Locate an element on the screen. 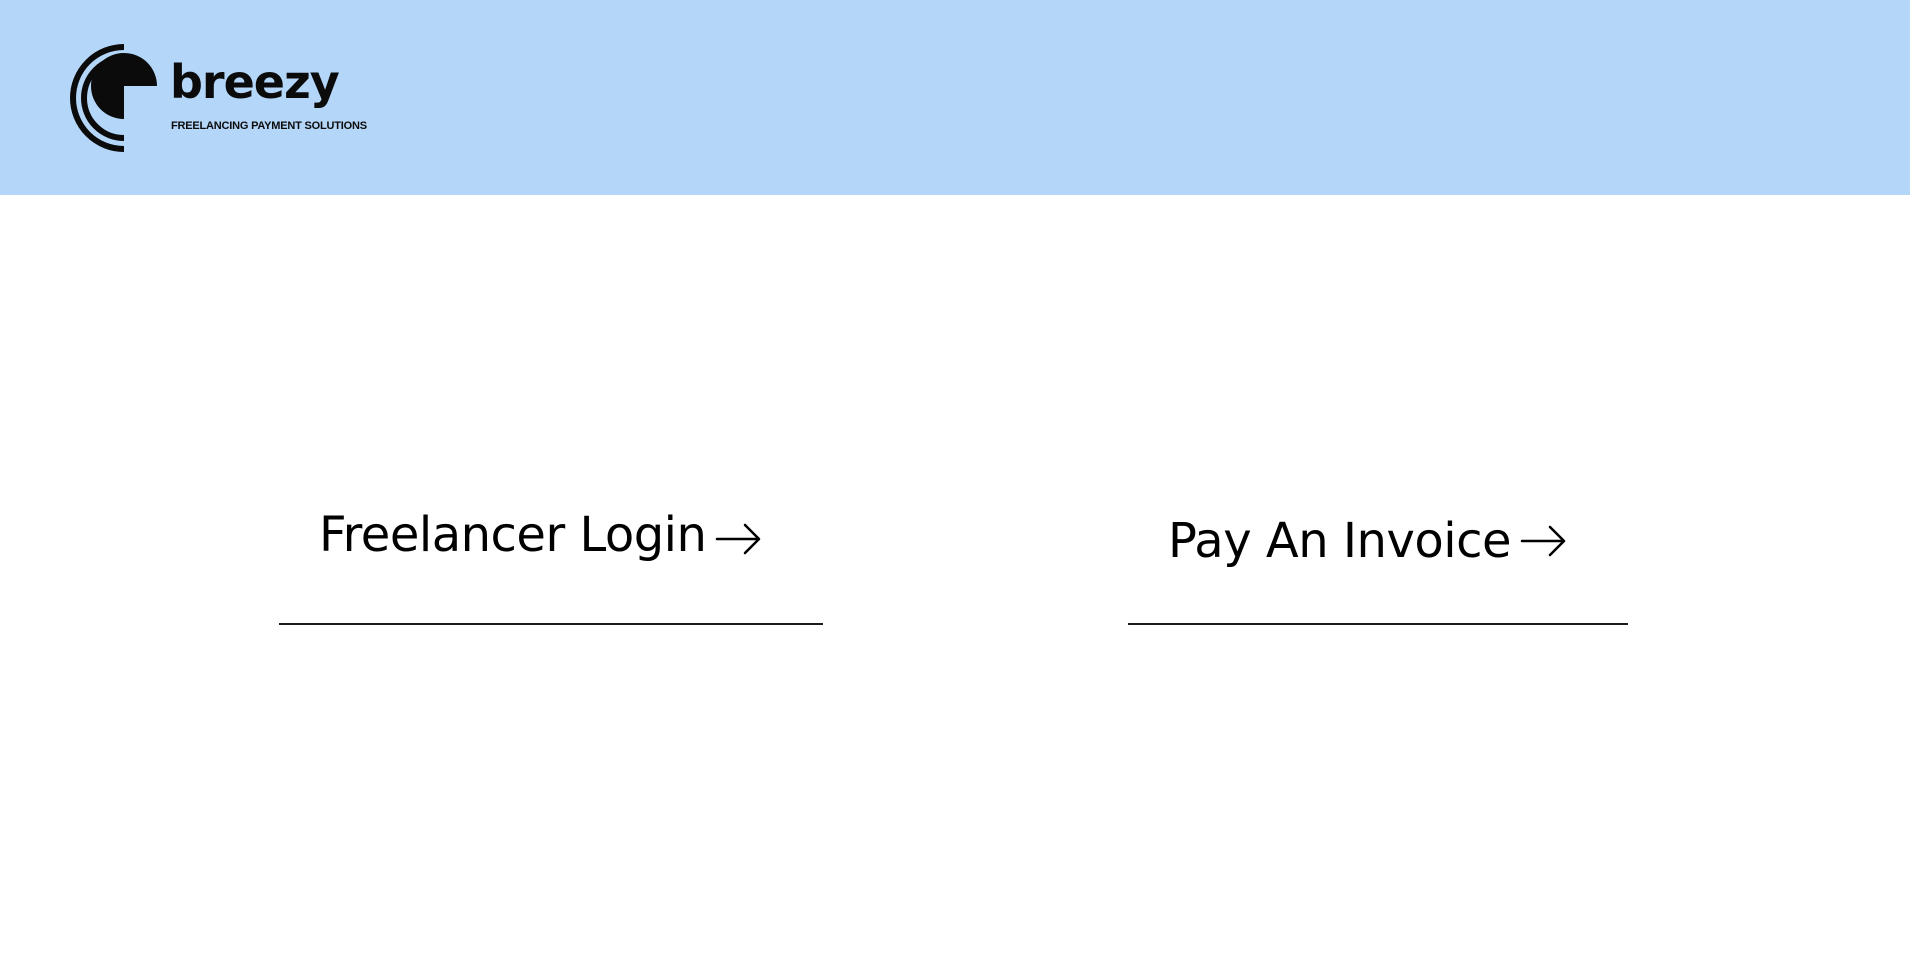 Image resolution: width=1910 pixels, height=973 pixels. brand-logo: breezy FREELANCING PAYMENT SOLUTIONS is located at coordinates (218, 99).